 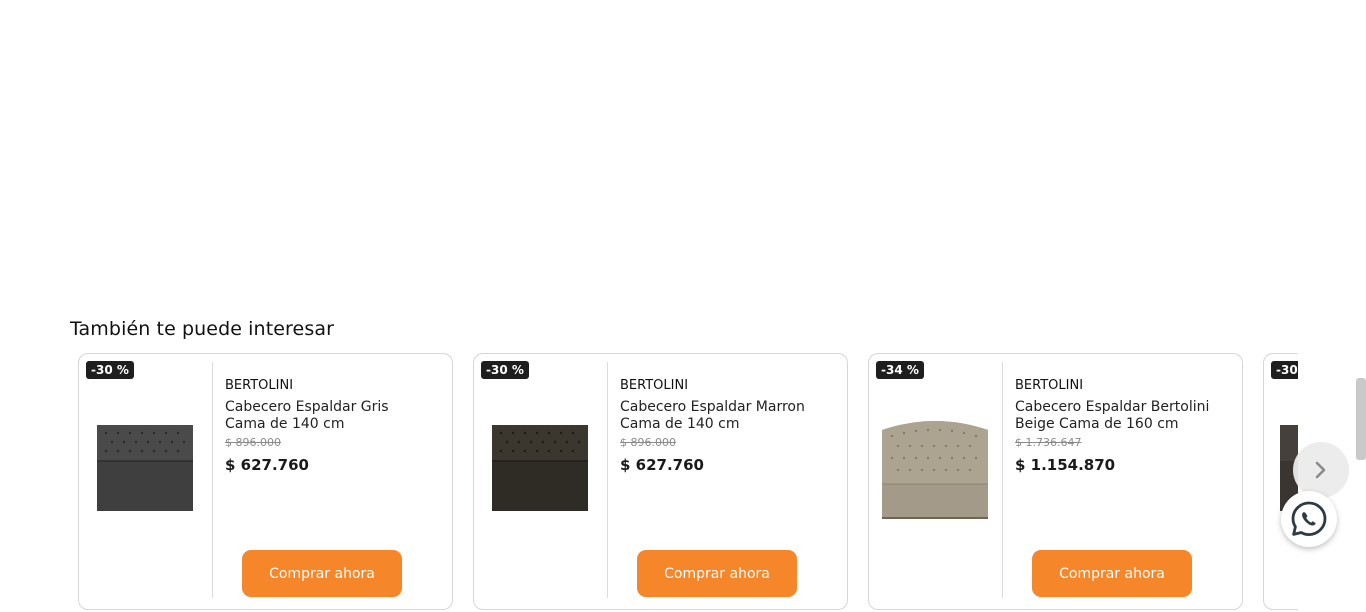 I want to click on product-name: Cabecero Espaldar Gris Cama de 140 cm, so click(x=327, y=416).